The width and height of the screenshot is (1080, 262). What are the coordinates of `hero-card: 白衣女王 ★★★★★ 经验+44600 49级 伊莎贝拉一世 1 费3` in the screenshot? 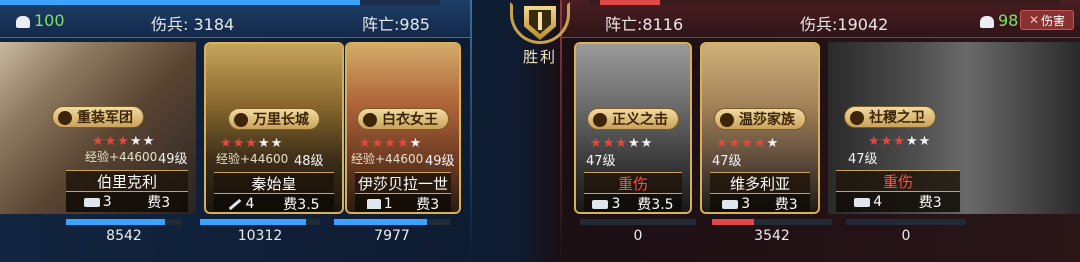 It's located at (403, 128).